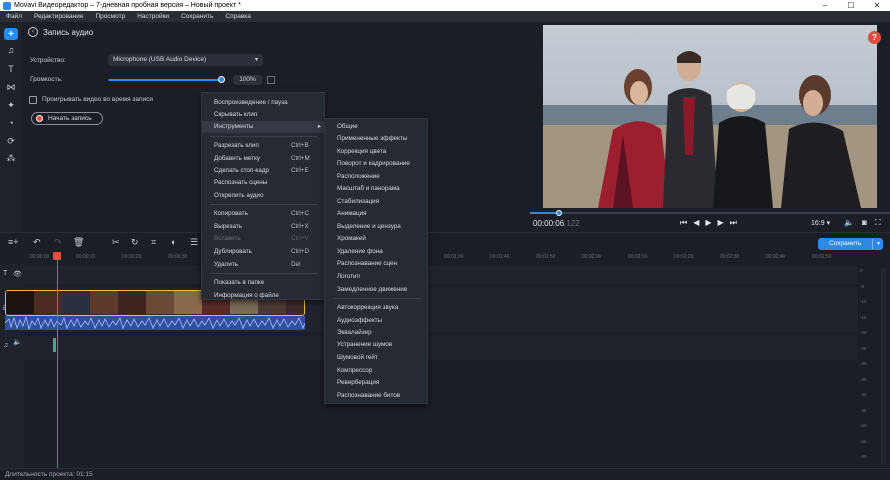 This screenshot has width=890, height=480. Describe the element at coordinates (14, 16) in the screenshot. I see `menu-file: Файл` at that location.